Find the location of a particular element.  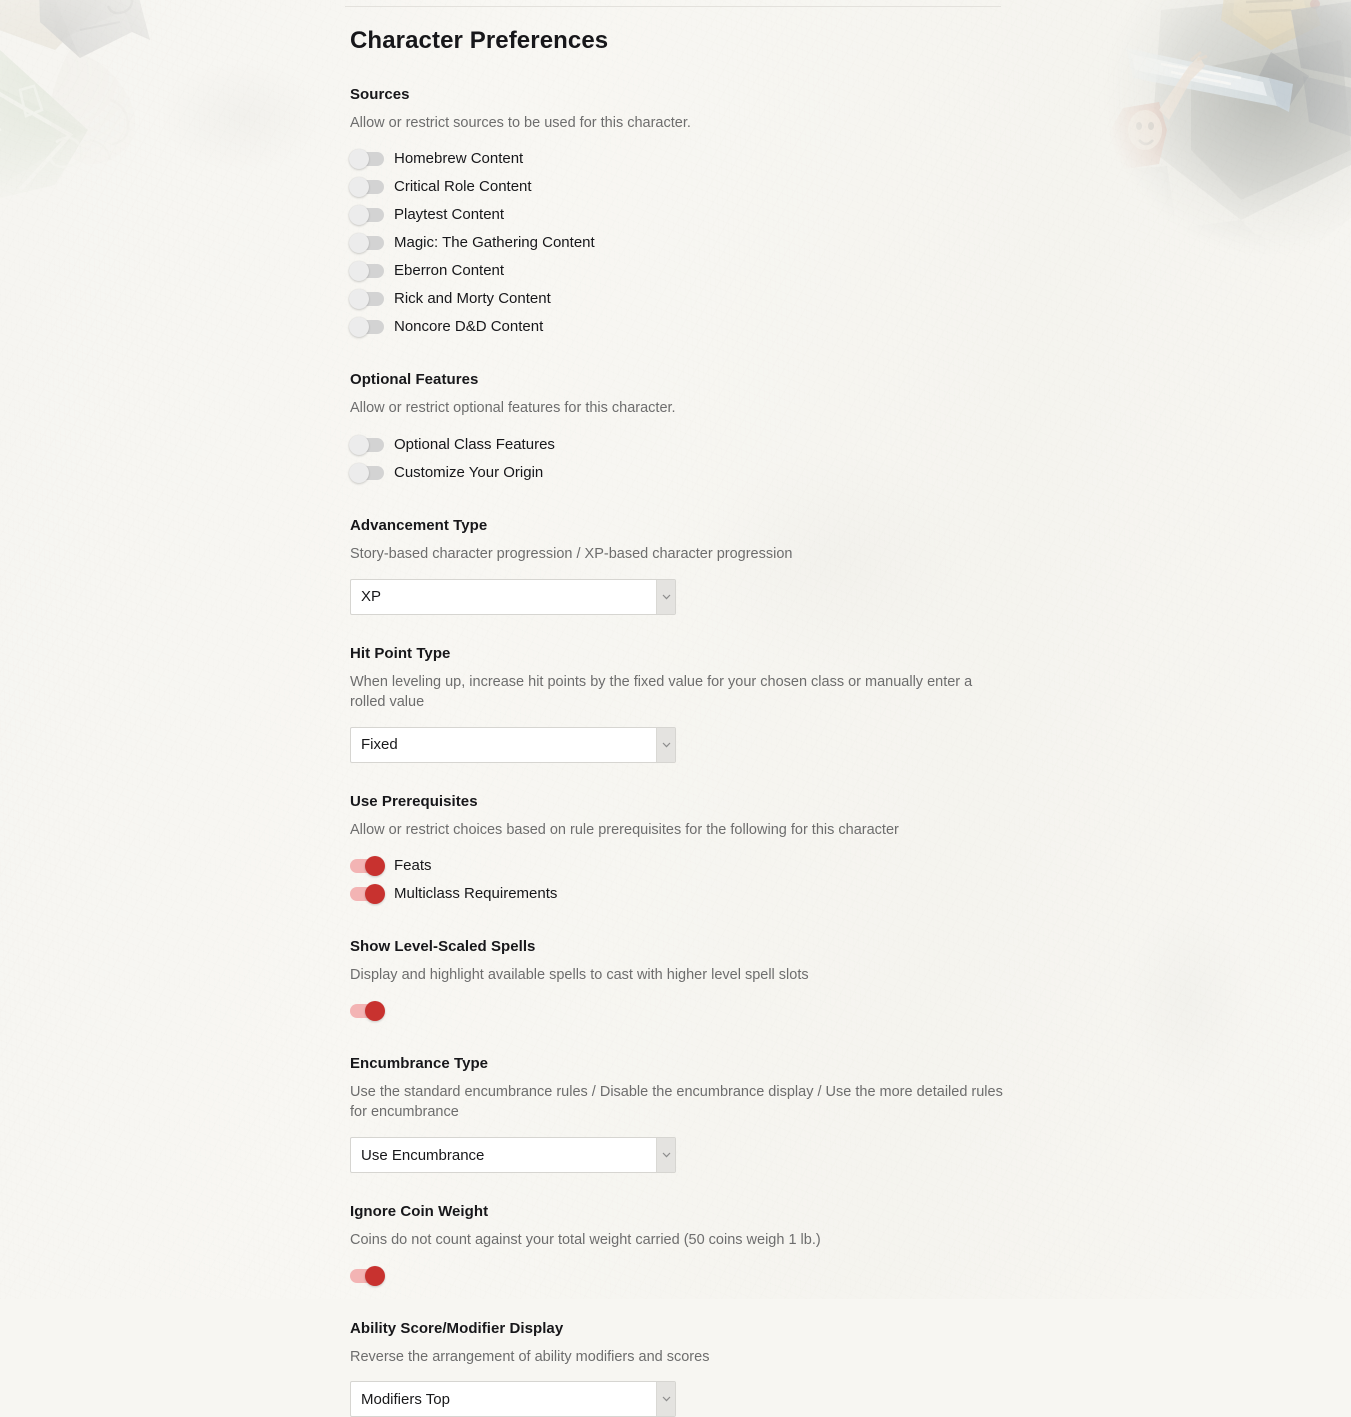

select-value: Fixed is located at coordinates (379, 745).